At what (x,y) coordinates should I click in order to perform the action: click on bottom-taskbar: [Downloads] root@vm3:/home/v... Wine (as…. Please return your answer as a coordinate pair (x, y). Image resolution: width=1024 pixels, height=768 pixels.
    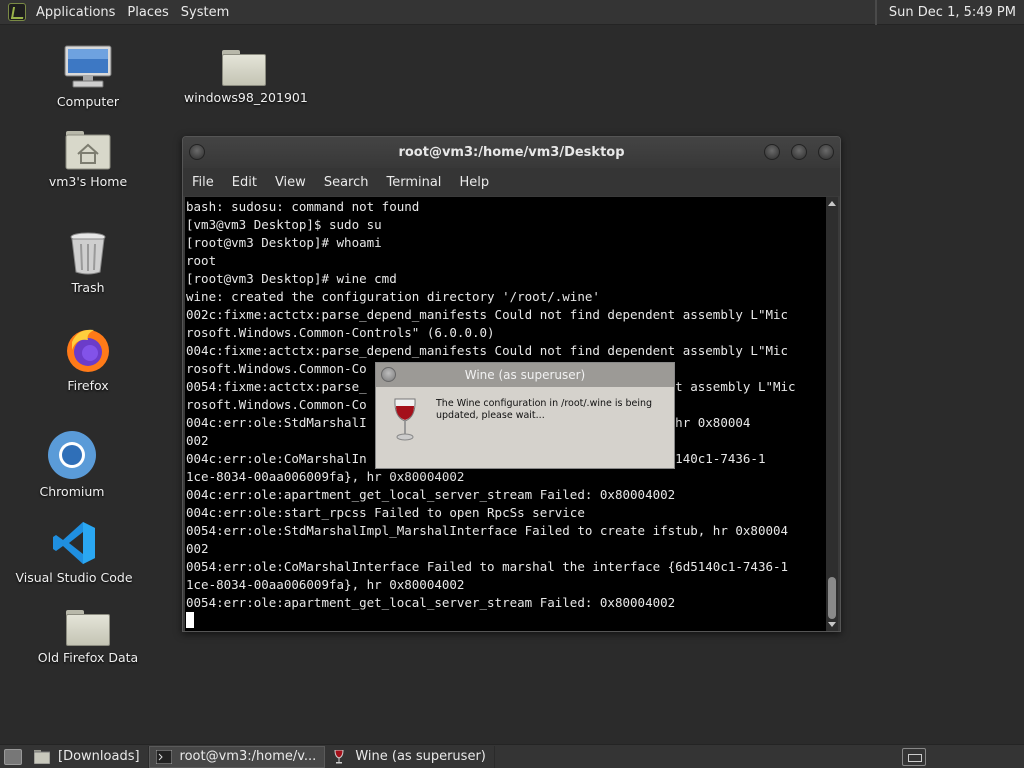
    Looking at the image, I should click on (512, 756).